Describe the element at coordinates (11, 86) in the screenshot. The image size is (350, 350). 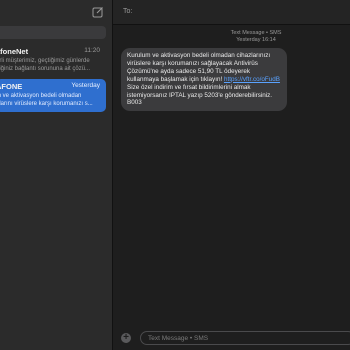
I see `conversation-name: AFONE` at that location.